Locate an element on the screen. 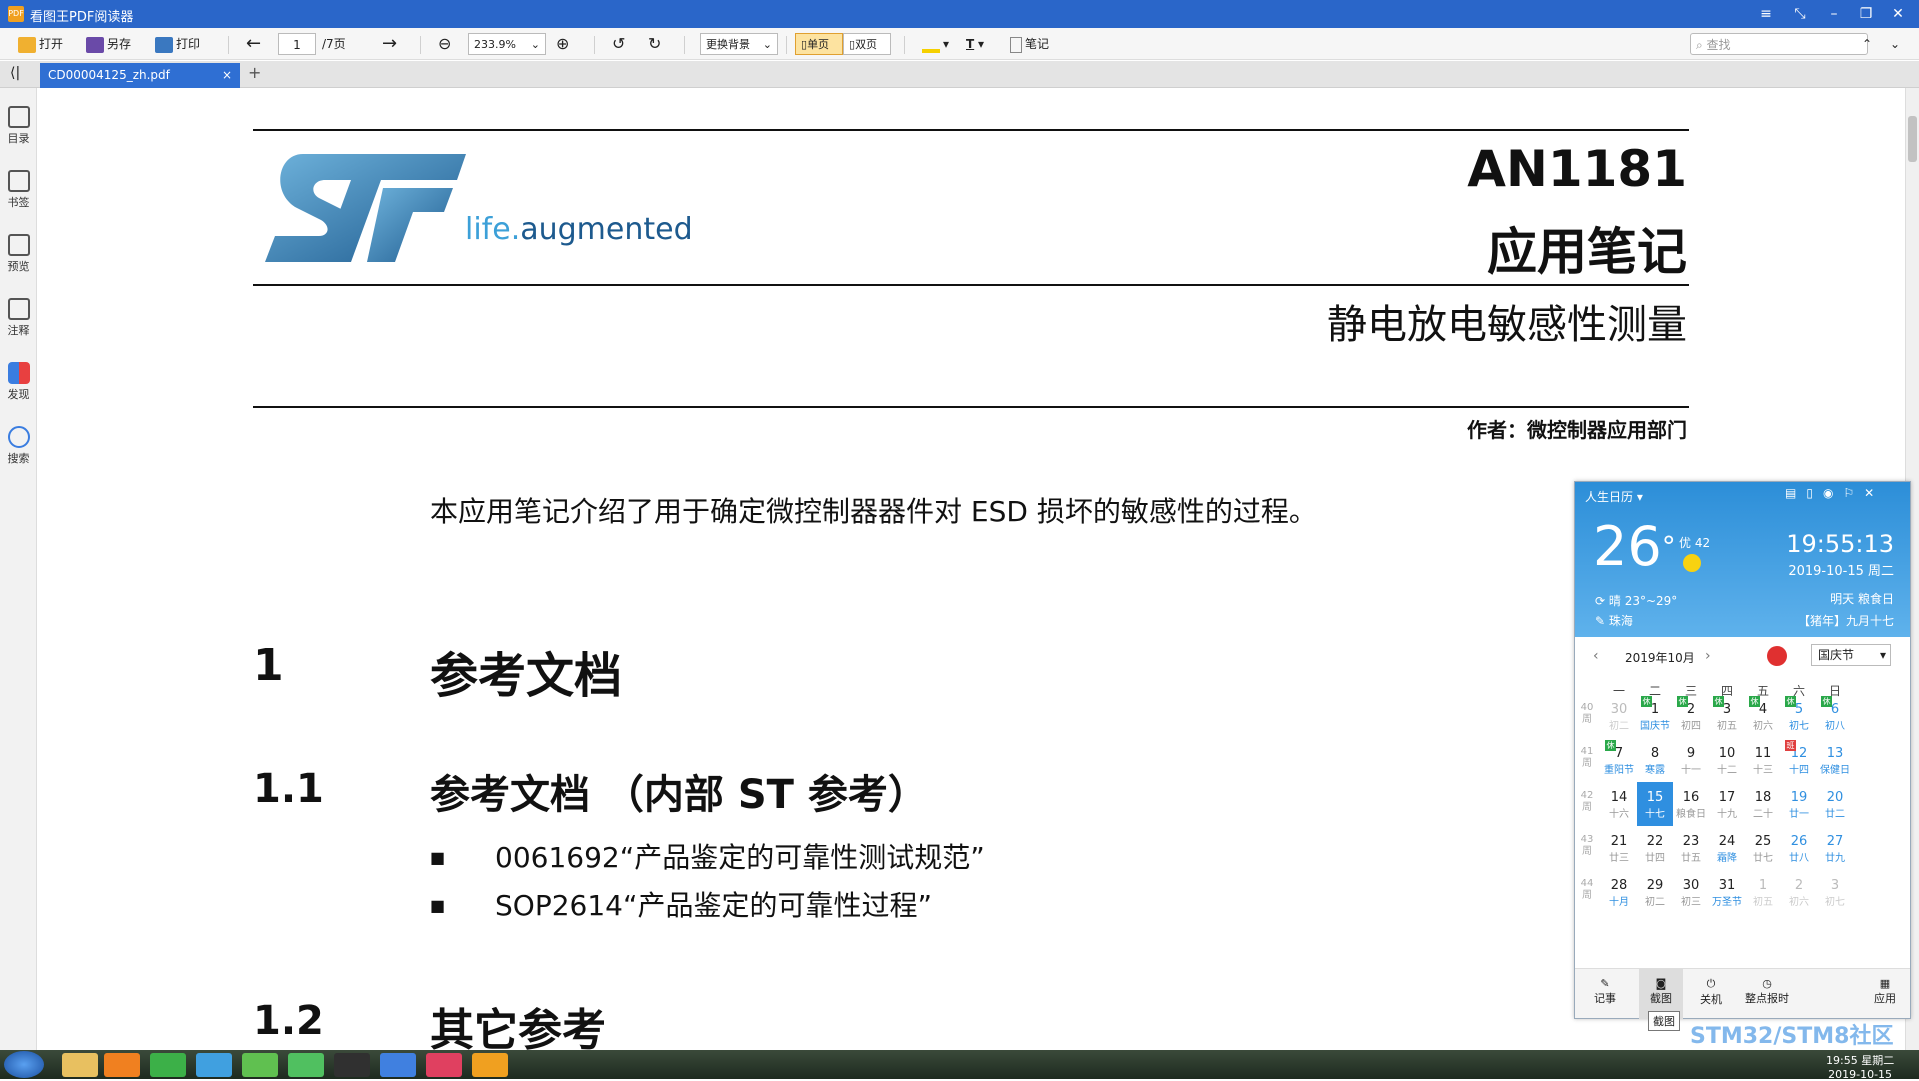 This screenshot has height=1081, width=1919. day-number: 30 is located at coordinates (1619, 709).